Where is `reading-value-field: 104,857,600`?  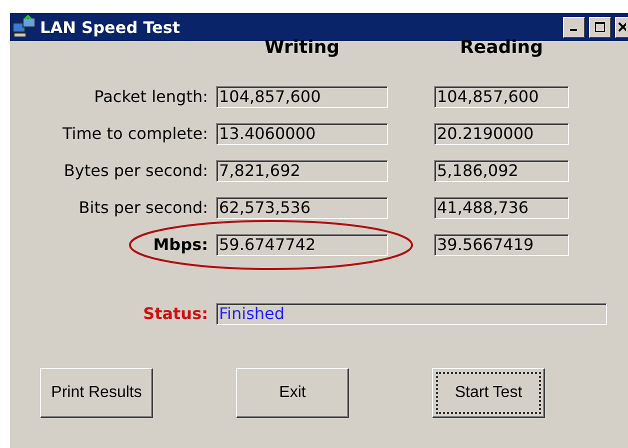 reading-value-field: 104,857,600 is located at coordinates (501, 97).